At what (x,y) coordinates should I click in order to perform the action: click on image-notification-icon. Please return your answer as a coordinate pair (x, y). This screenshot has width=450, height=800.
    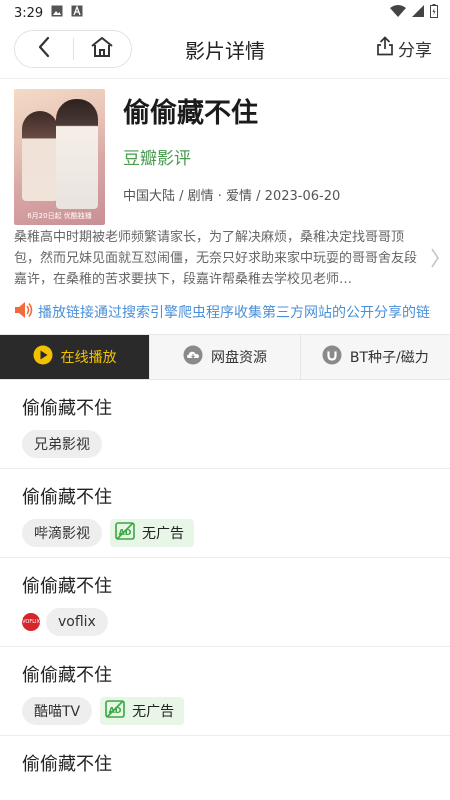
    Looking at the image, I should click on (57, 13).